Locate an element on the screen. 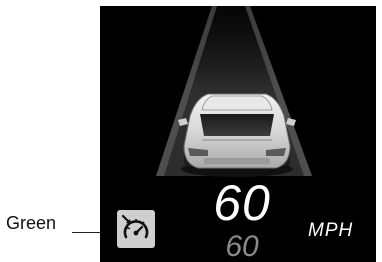 This screenshot has width=382, height=262. current-speed-readout: 60 is located at coordinates (242, 203).